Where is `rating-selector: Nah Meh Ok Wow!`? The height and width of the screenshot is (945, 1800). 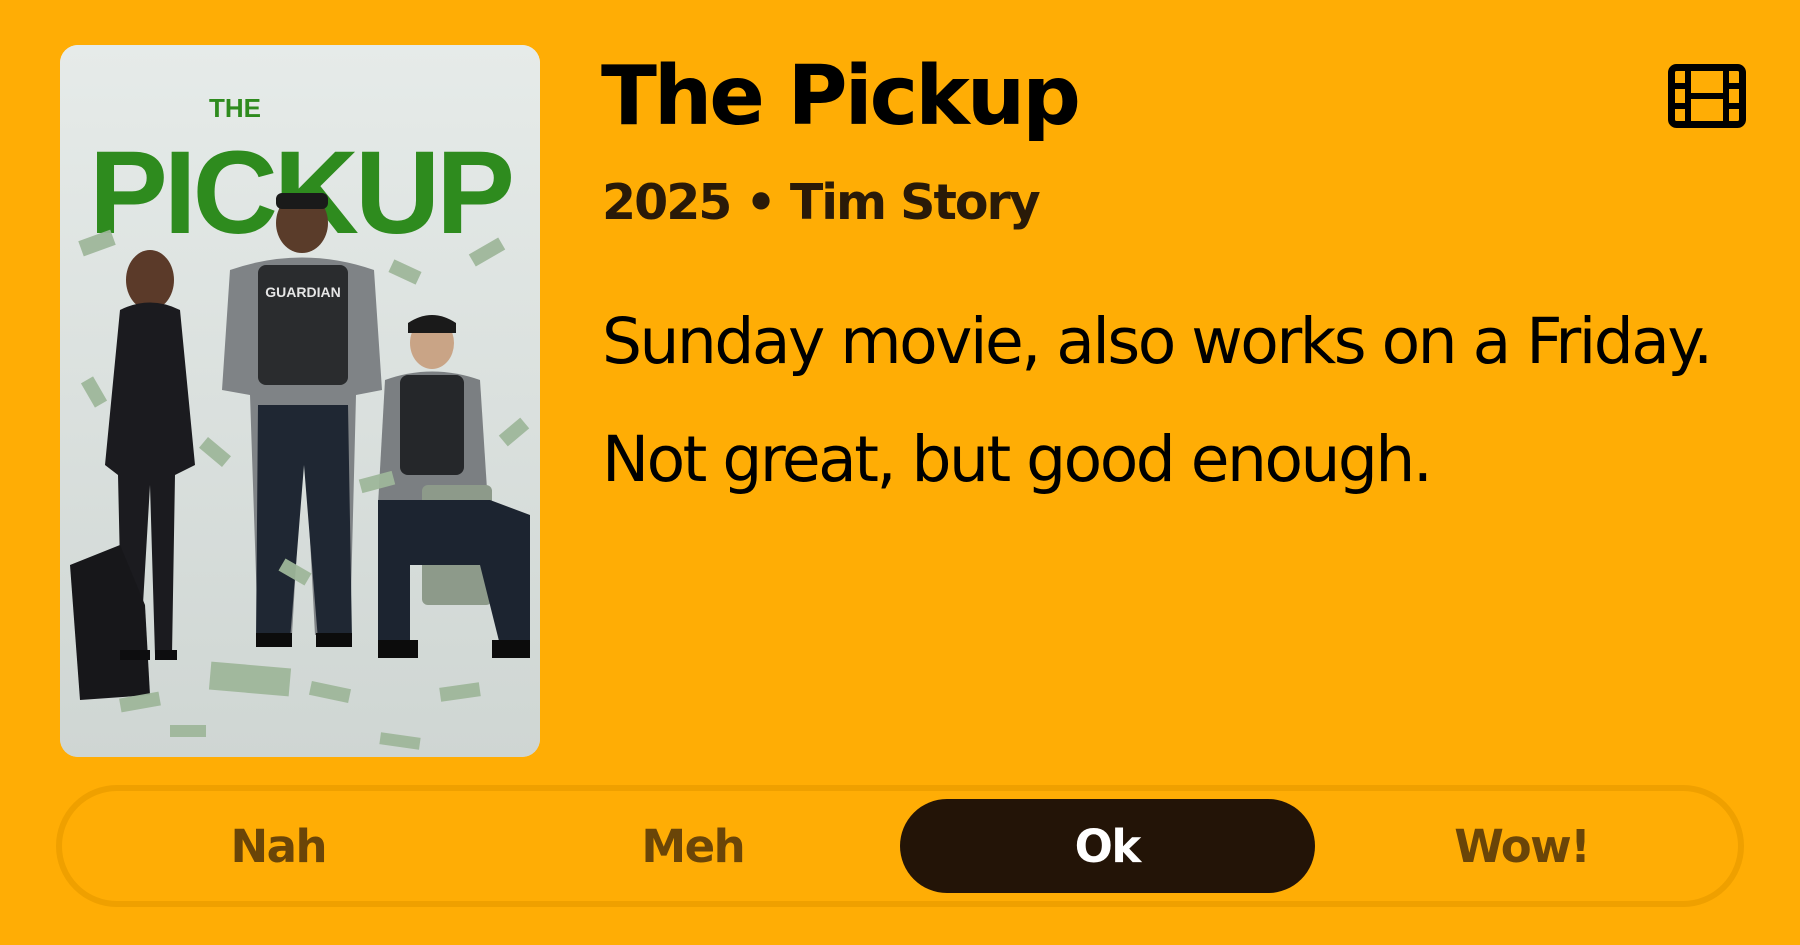 rating-selector: Nah Meh Ok Wow! is located at coordinates (900, 846).